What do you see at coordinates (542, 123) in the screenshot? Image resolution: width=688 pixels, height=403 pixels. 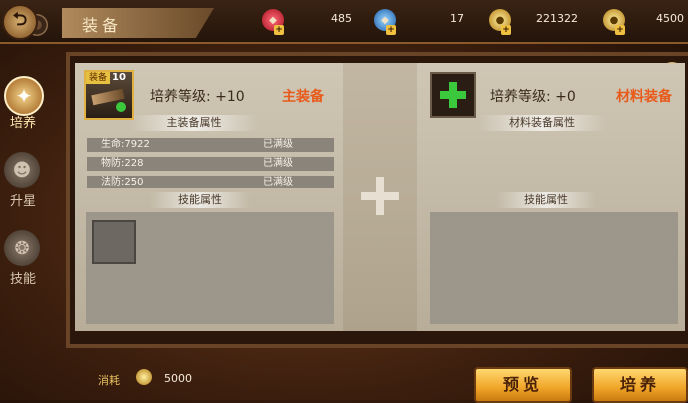 I see `material-attr-header: 材料装备属性` at bounding box center [542, 123].